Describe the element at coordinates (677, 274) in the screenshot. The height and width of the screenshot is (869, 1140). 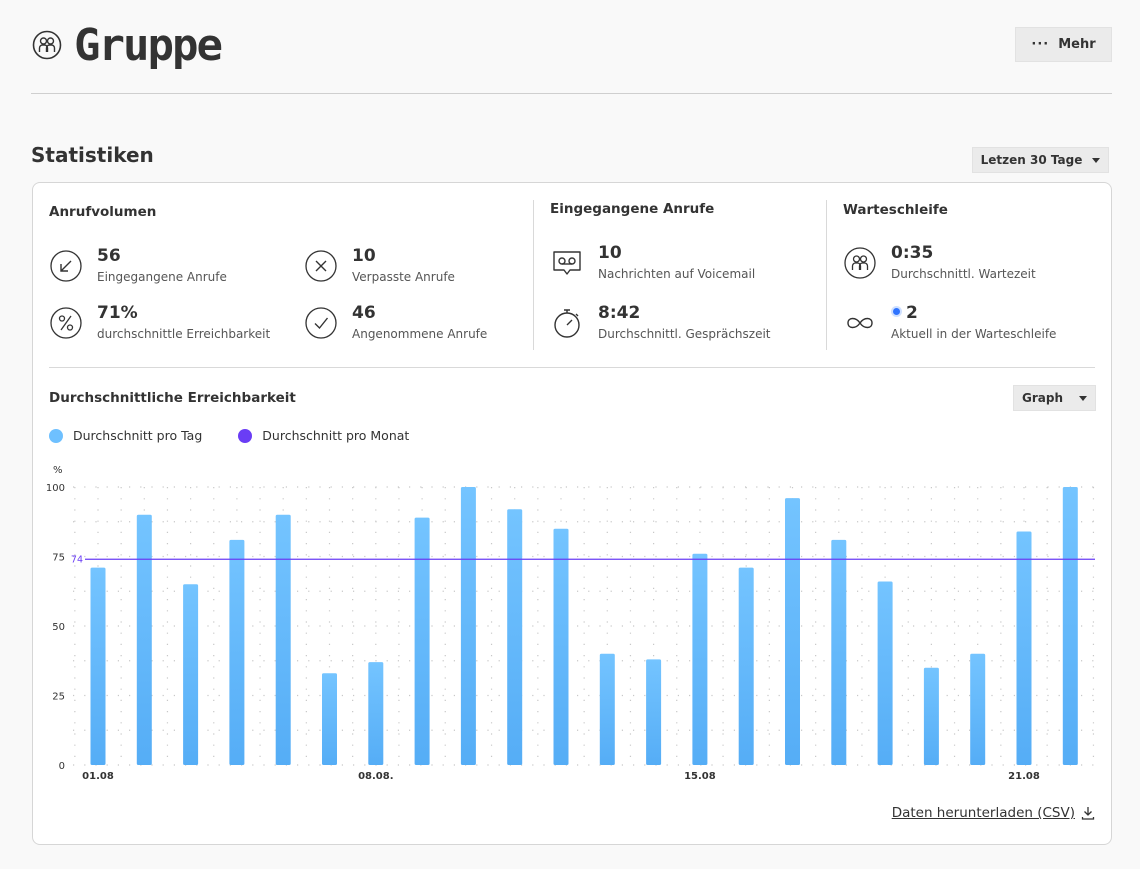
I see `stat-voicemail-label: Nachrichten auf Voicemail` at that location.